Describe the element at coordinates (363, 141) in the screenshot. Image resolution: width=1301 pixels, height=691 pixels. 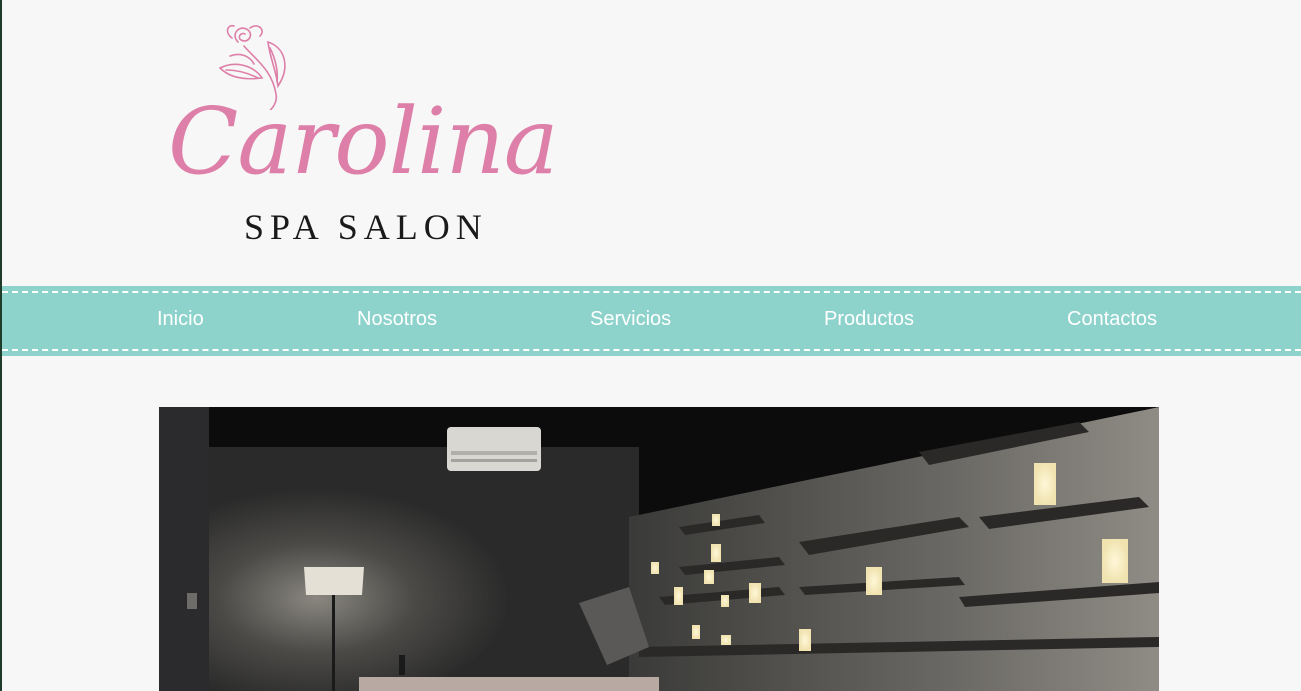
I see `logo-script-text: Carolina` at that location.